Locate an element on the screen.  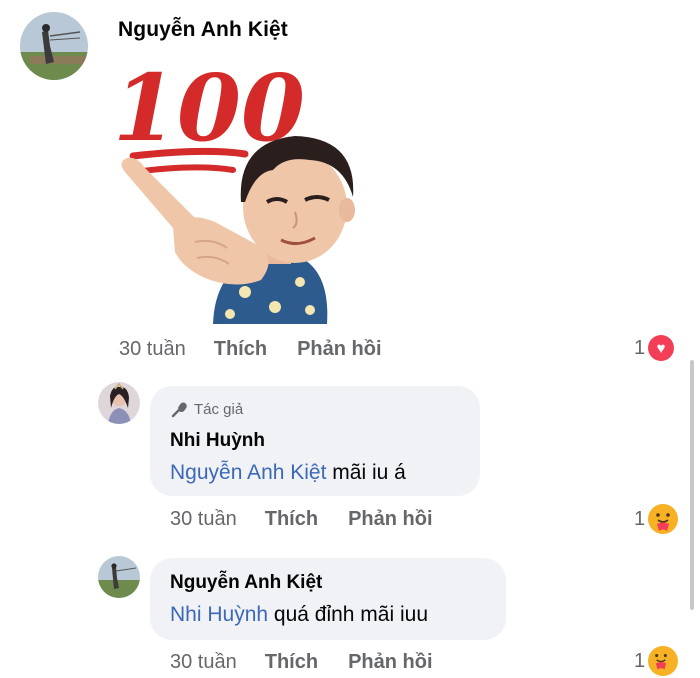
comment-time: 30 tuần is located at coordinates (152, 349).